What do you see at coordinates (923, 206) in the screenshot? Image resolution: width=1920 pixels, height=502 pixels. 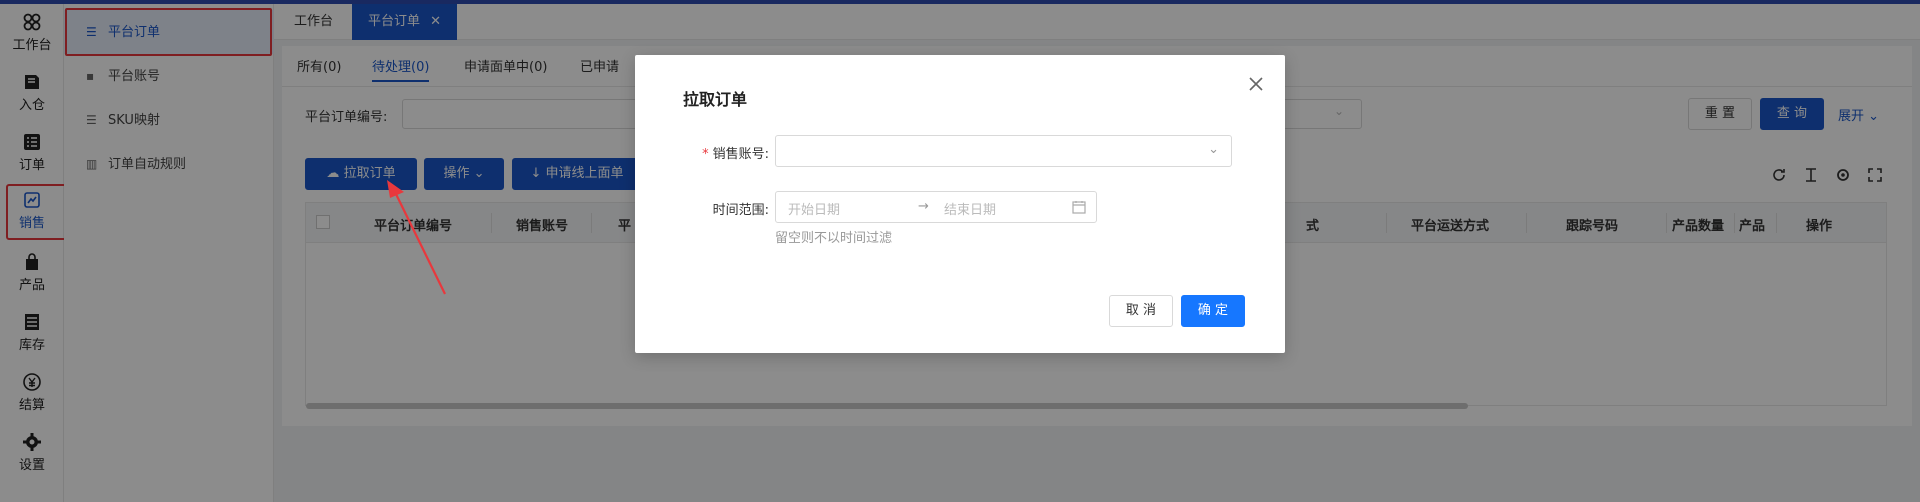 I see `range-arrow-icon: →` at bounding box center [923, 206].